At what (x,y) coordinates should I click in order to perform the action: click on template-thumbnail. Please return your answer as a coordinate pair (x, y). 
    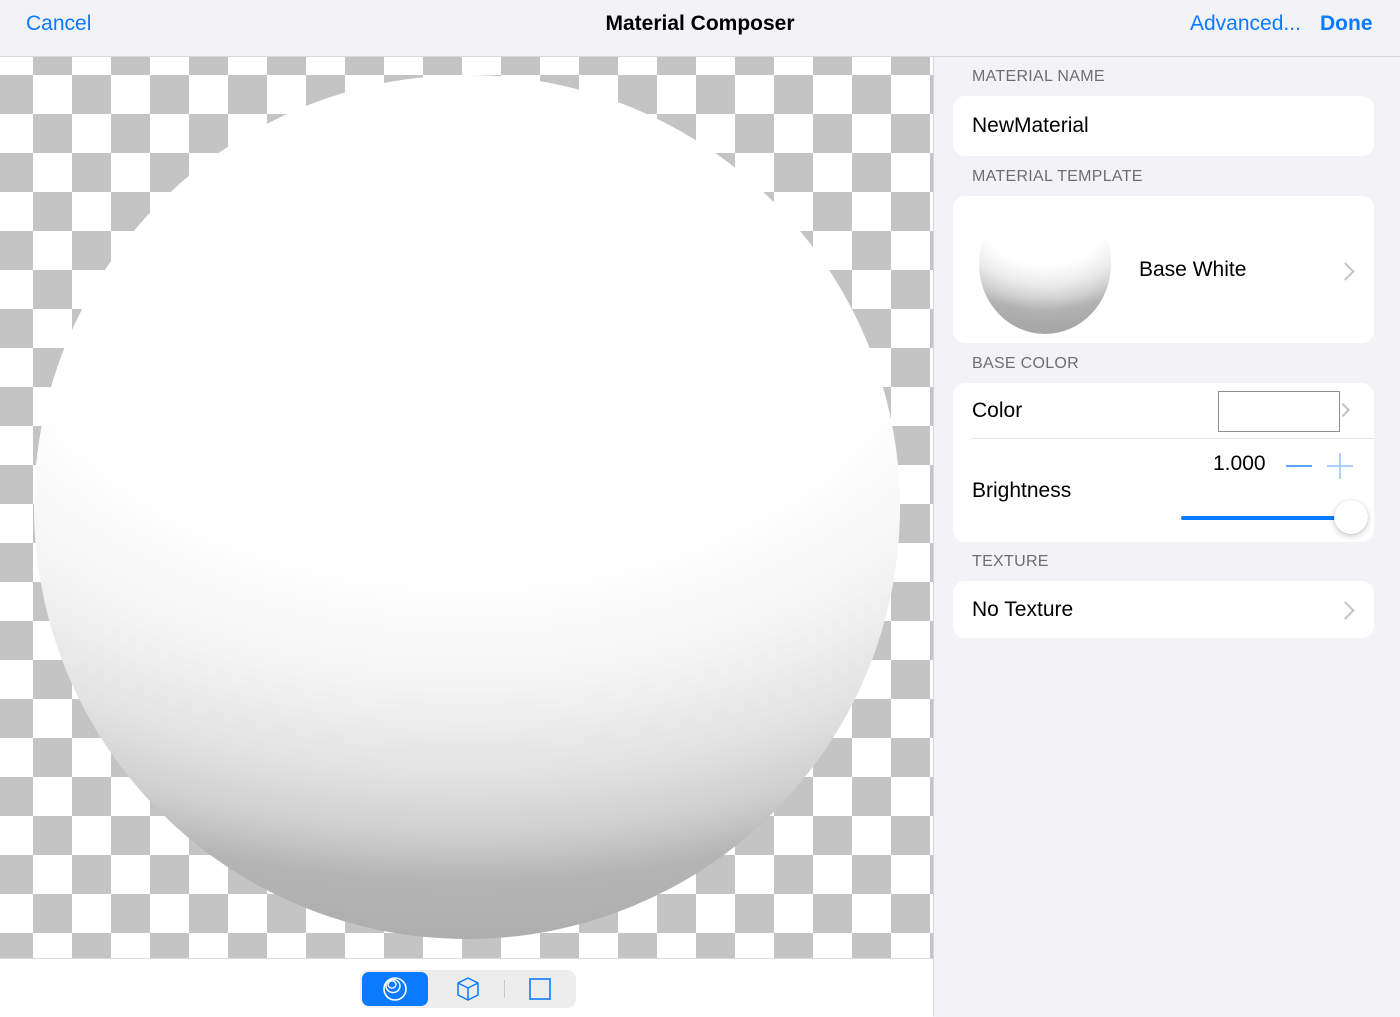
    Looking at the image, I should click on (1045, 266).